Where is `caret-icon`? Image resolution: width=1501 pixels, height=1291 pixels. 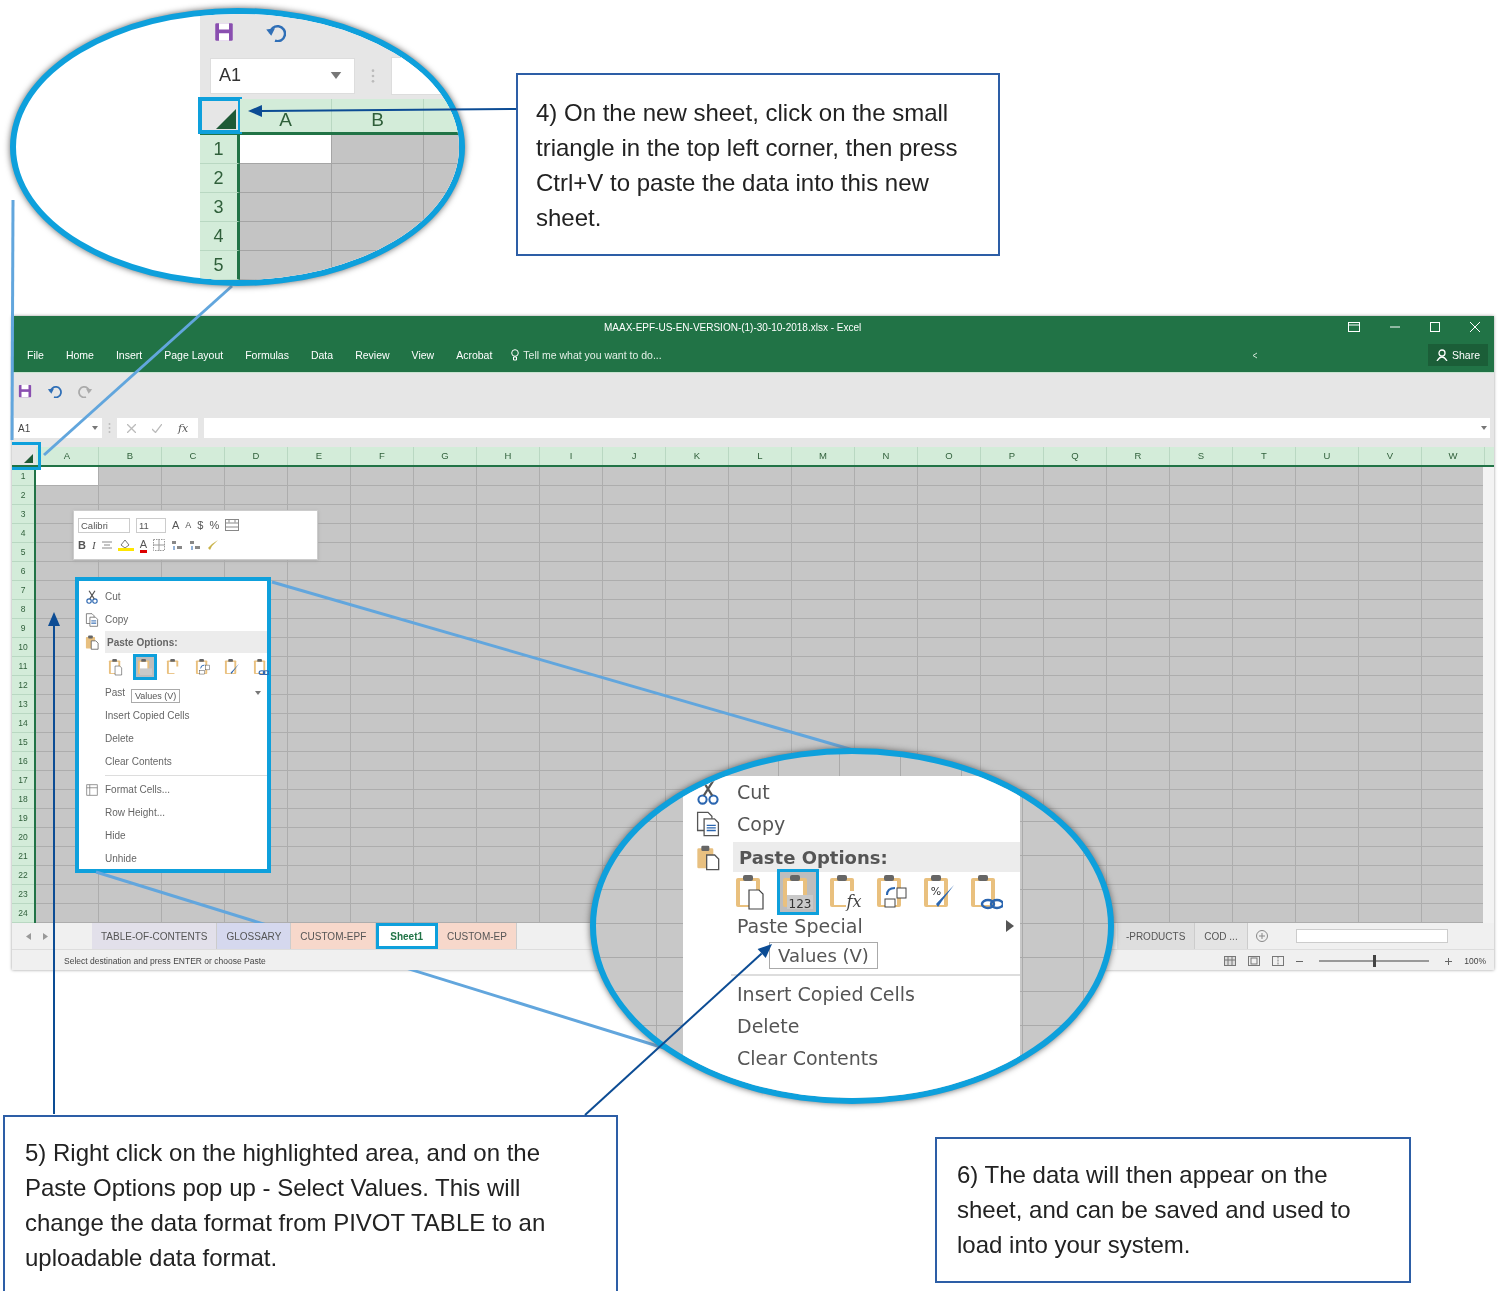
caret-icon is located at coordinates (1254, 355).